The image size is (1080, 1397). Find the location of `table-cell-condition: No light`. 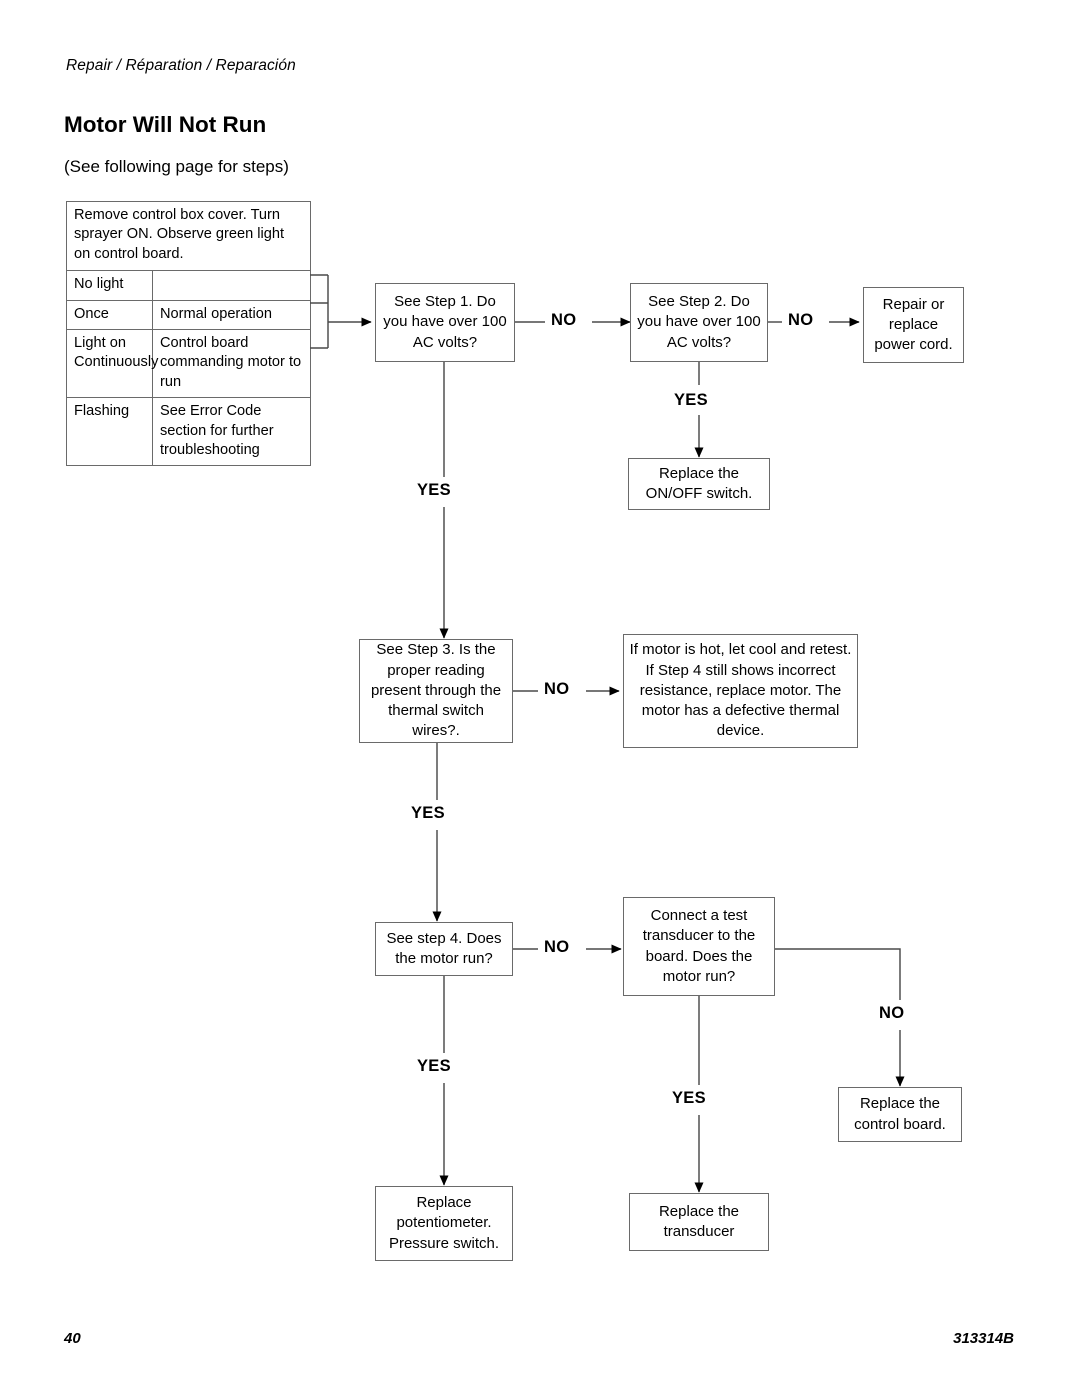

table-cell-condition: No light is located at coordinates (109, 285).